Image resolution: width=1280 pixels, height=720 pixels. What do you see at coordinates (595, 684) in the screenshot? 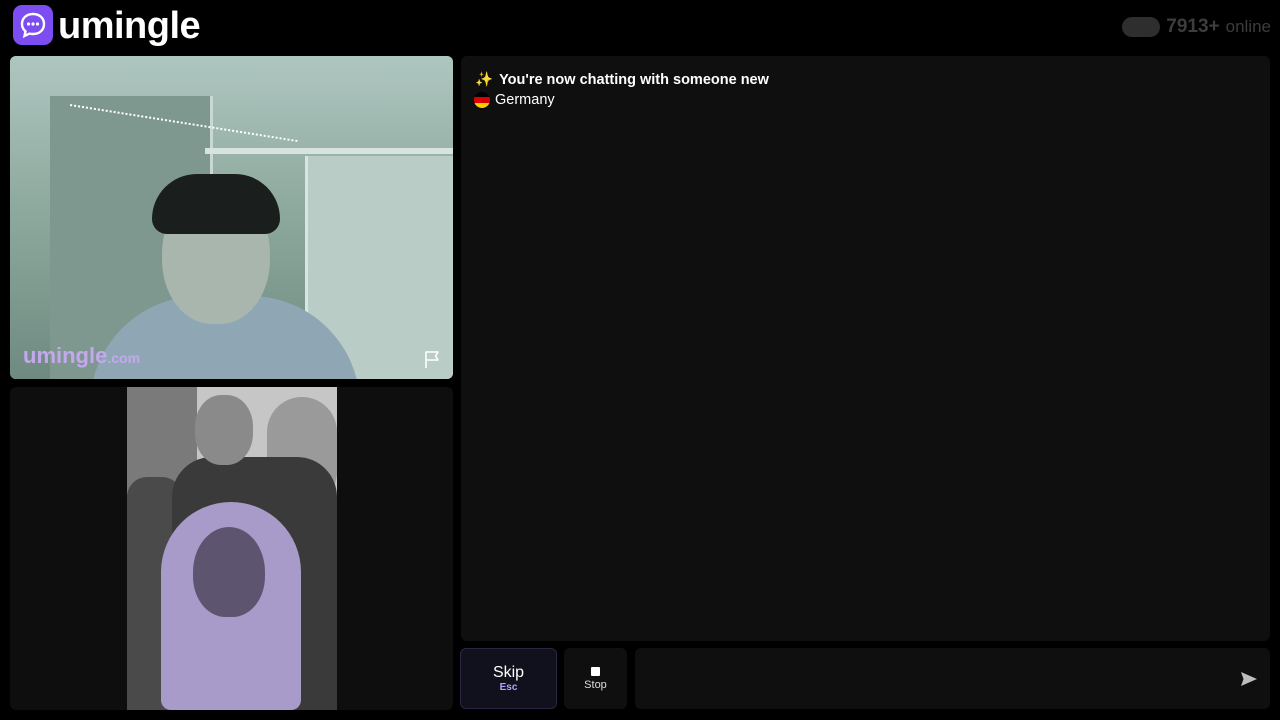
I see `stop-label: Stop` at bounding box center [595, 684].